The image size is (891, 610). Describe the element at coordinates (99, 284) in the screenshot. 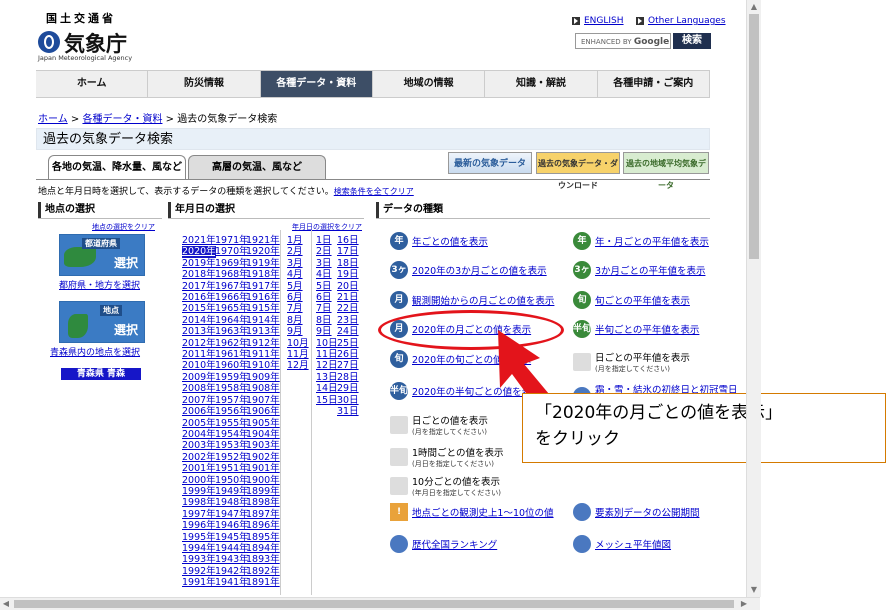

I see `select-prefecture-link: 都府県・地方を選択` at that location.